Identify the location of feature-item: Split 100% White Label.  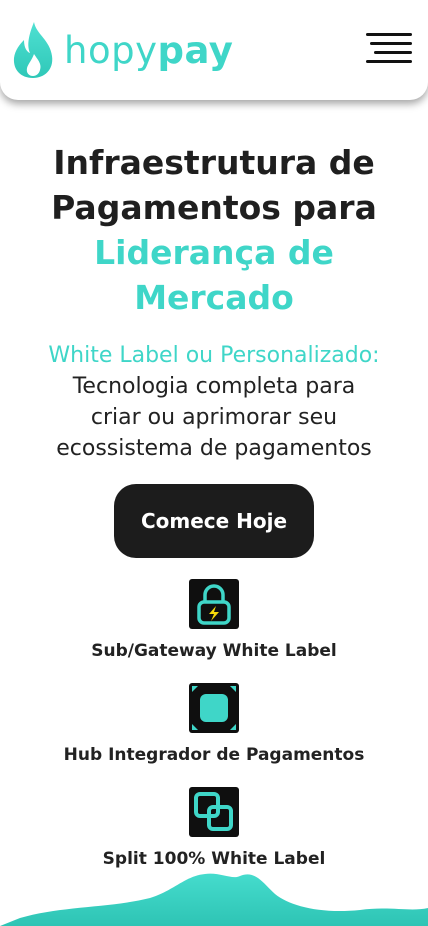
(214, 828).